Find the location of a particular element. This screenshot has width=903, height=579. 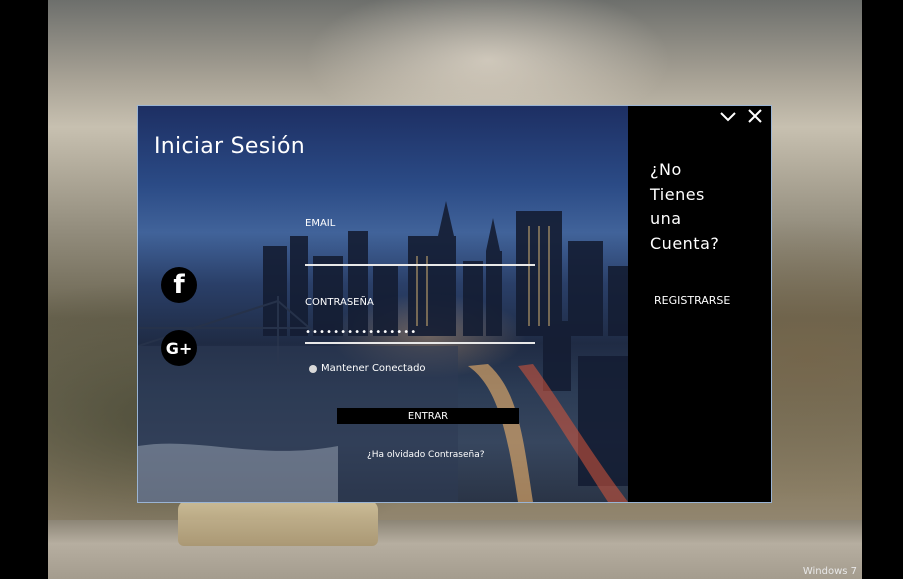

google-plus-icon: G+ is located at coordinates (179, 348).